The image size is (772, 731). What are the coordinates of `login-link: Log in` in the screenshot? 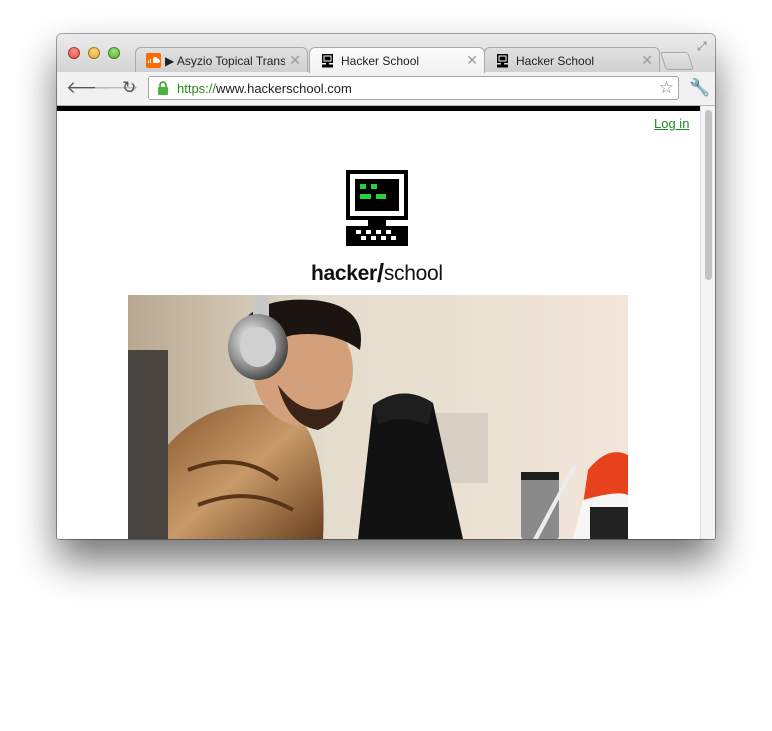 It's located at (671, 123).